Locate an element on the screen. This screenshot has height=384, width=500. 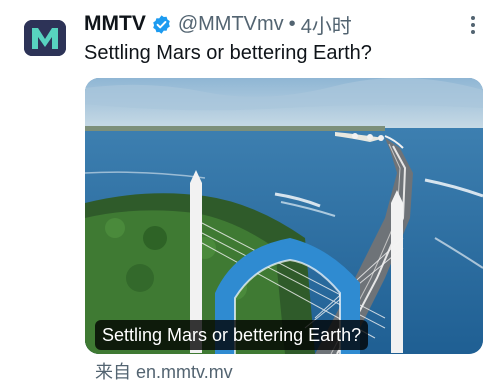
mmtv-logo-icon is located at coordinates (45, 38).